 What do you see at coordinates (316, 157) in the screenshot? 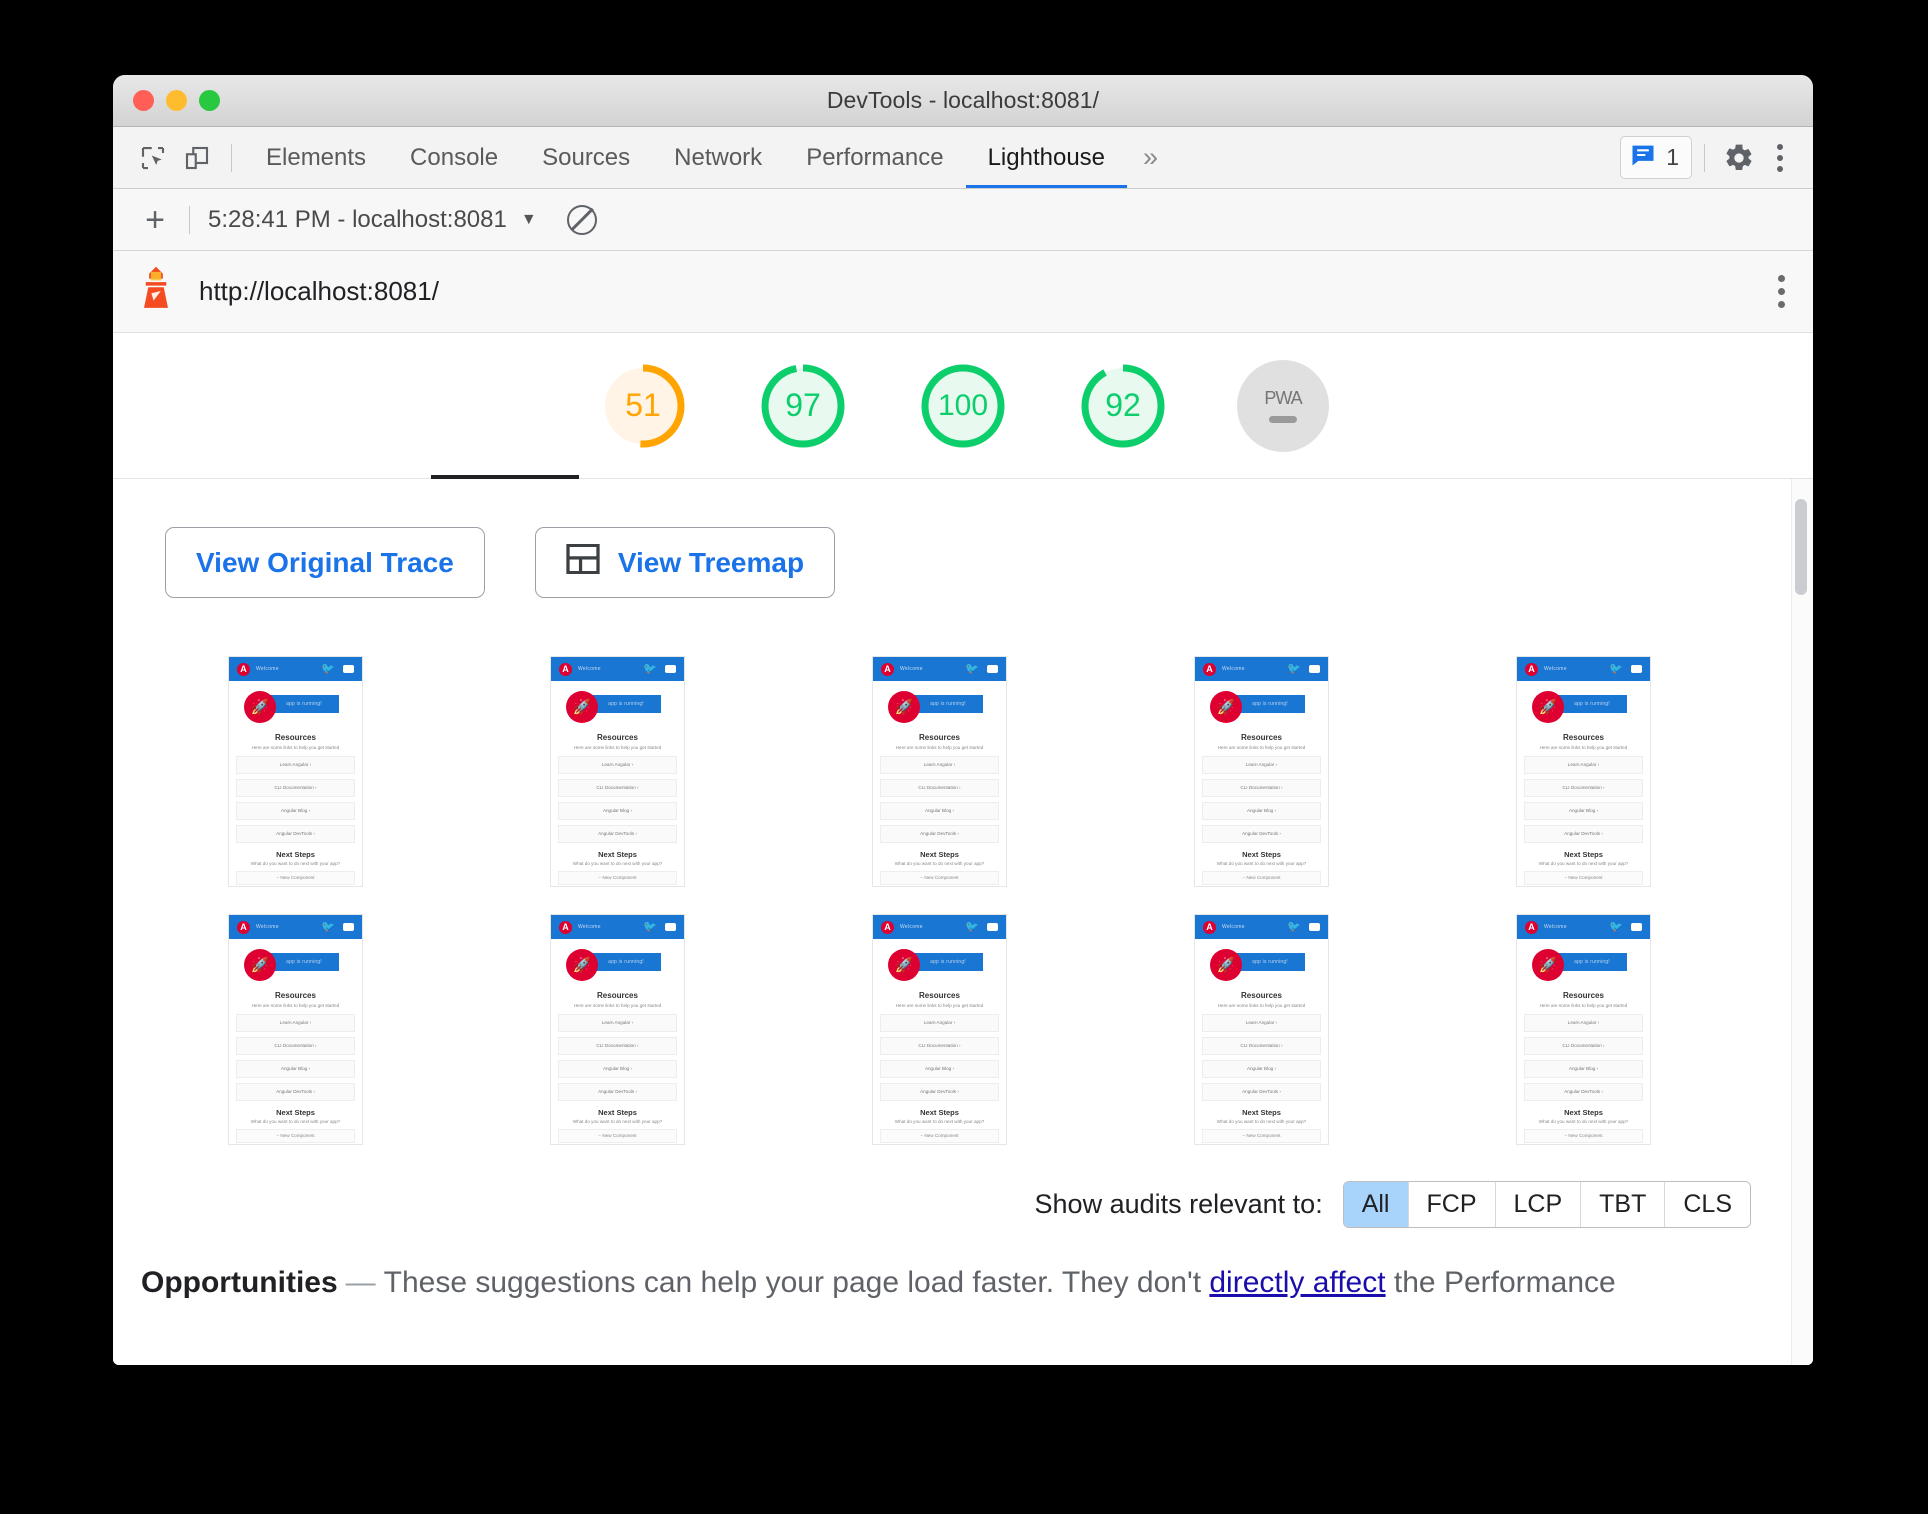
I see `tab-elements: Elements` at bounding box center [316, 157].